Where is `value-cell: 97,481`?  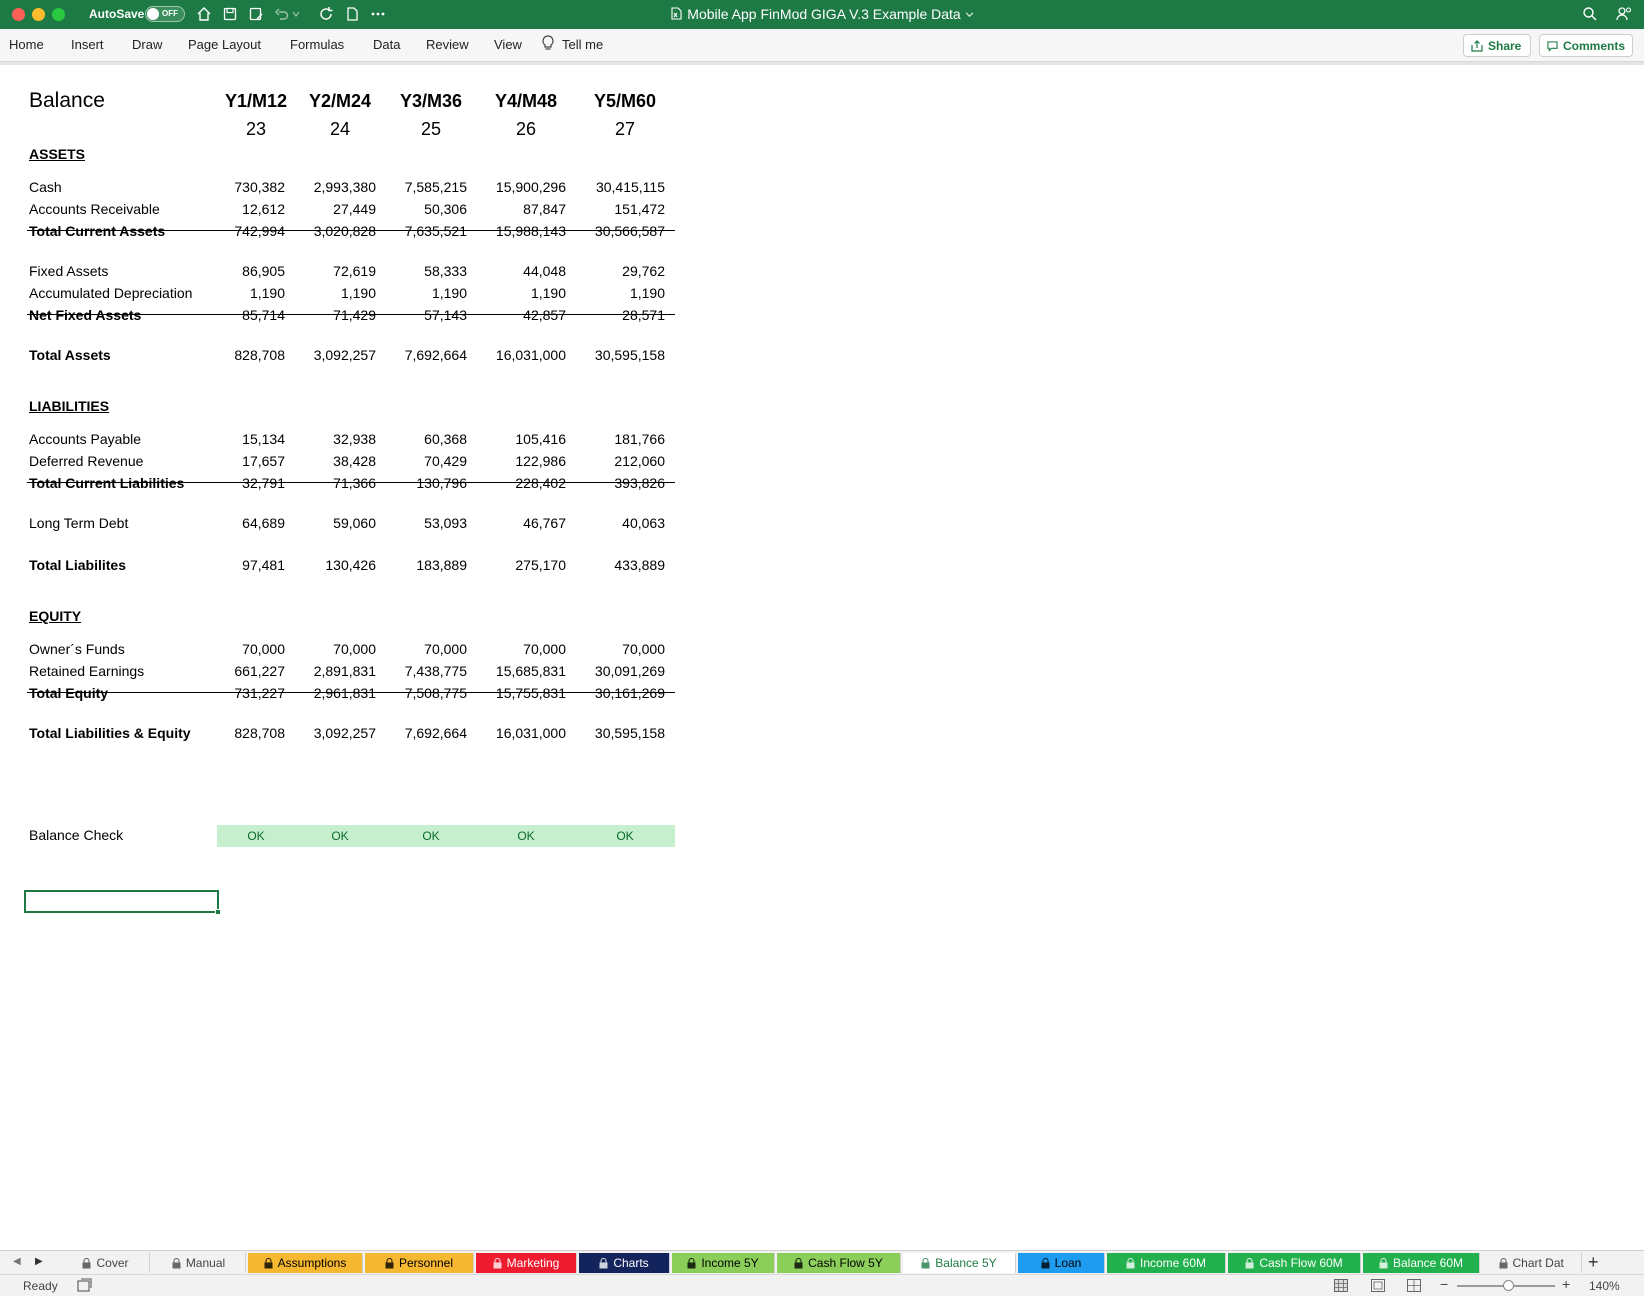 value-cell: 97,481 is located at coordinates (235, 565).